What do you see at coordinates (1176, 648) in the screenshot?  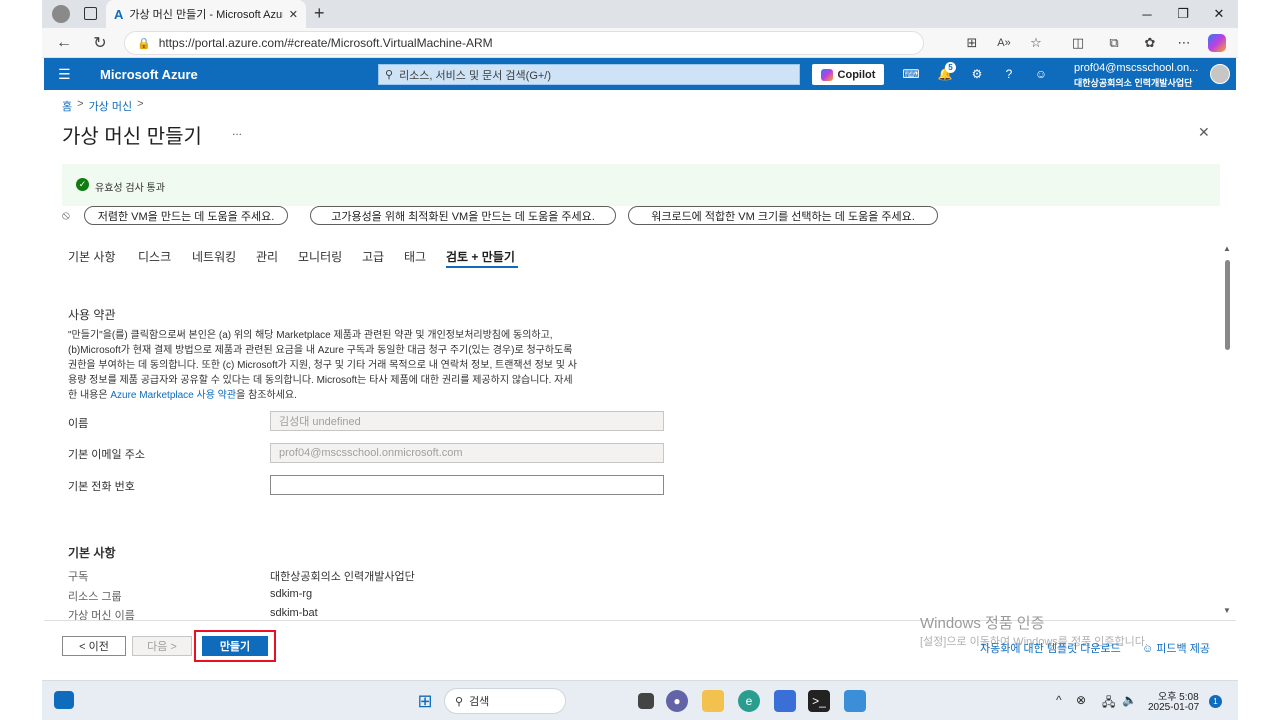 I see `feedback-link: ☺ 피드백 제공` at bounding box center [1176, 648].